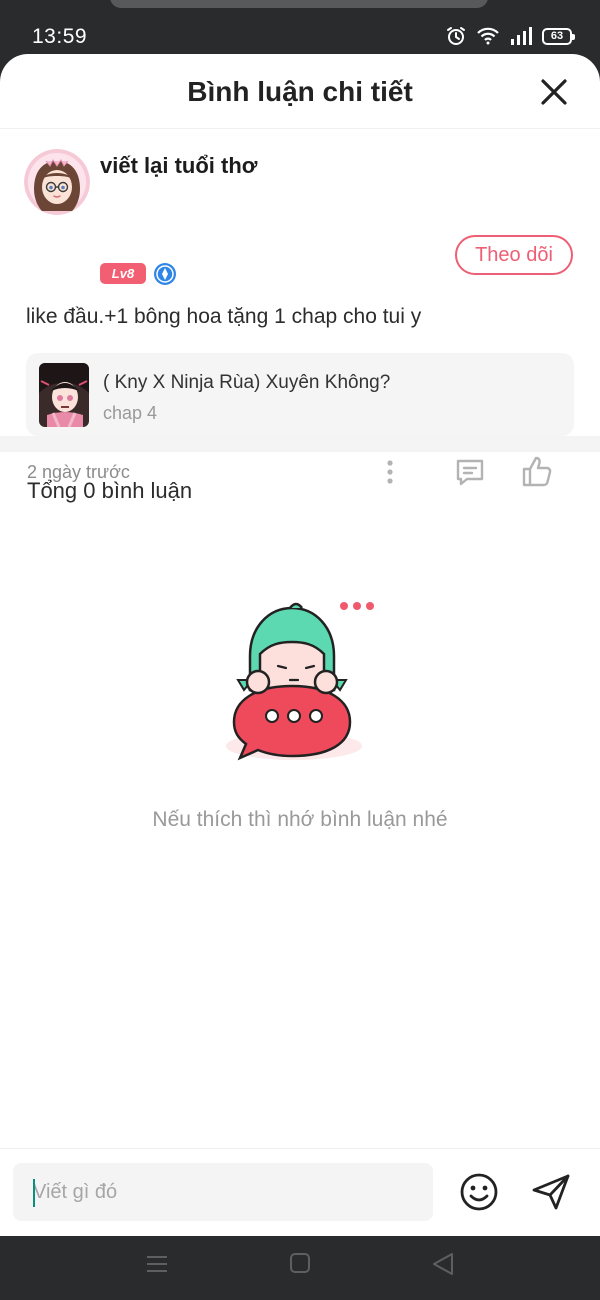 The height and width of the screenshot is (1300, 600). What do you see at coordinates (551, 1192) in the screenshot?
I see `send-icon` at bounding box center [551, 1192].